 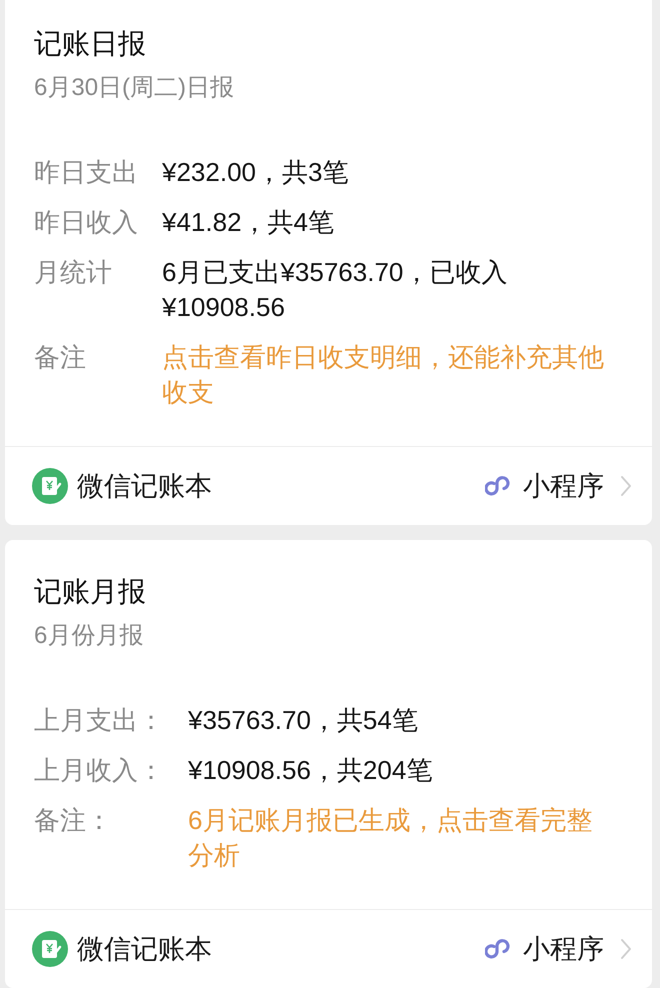 I want to click on row-label: 上月收入：, so click(x=99, y=770).